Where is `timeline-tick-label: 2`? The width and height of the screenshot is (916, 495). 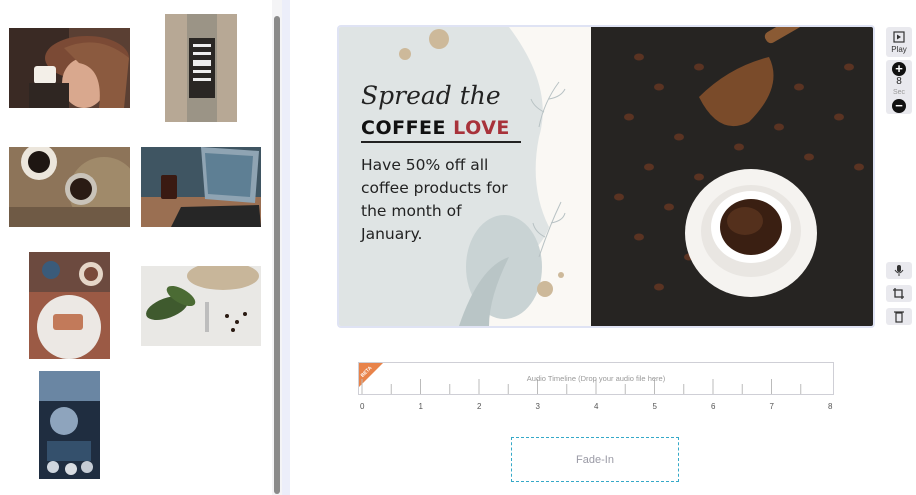
timeline-tick-label: 2 is located at coordinates (479, 406).